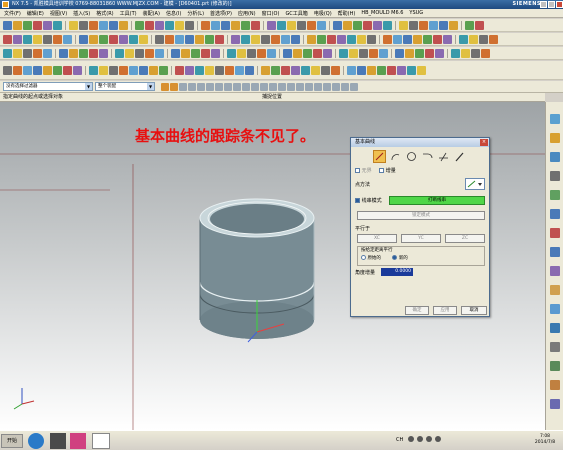  What do you see at coordinates (379, 156) in the screenshot?
I see `line-icon` at bounding box center [379, 156].